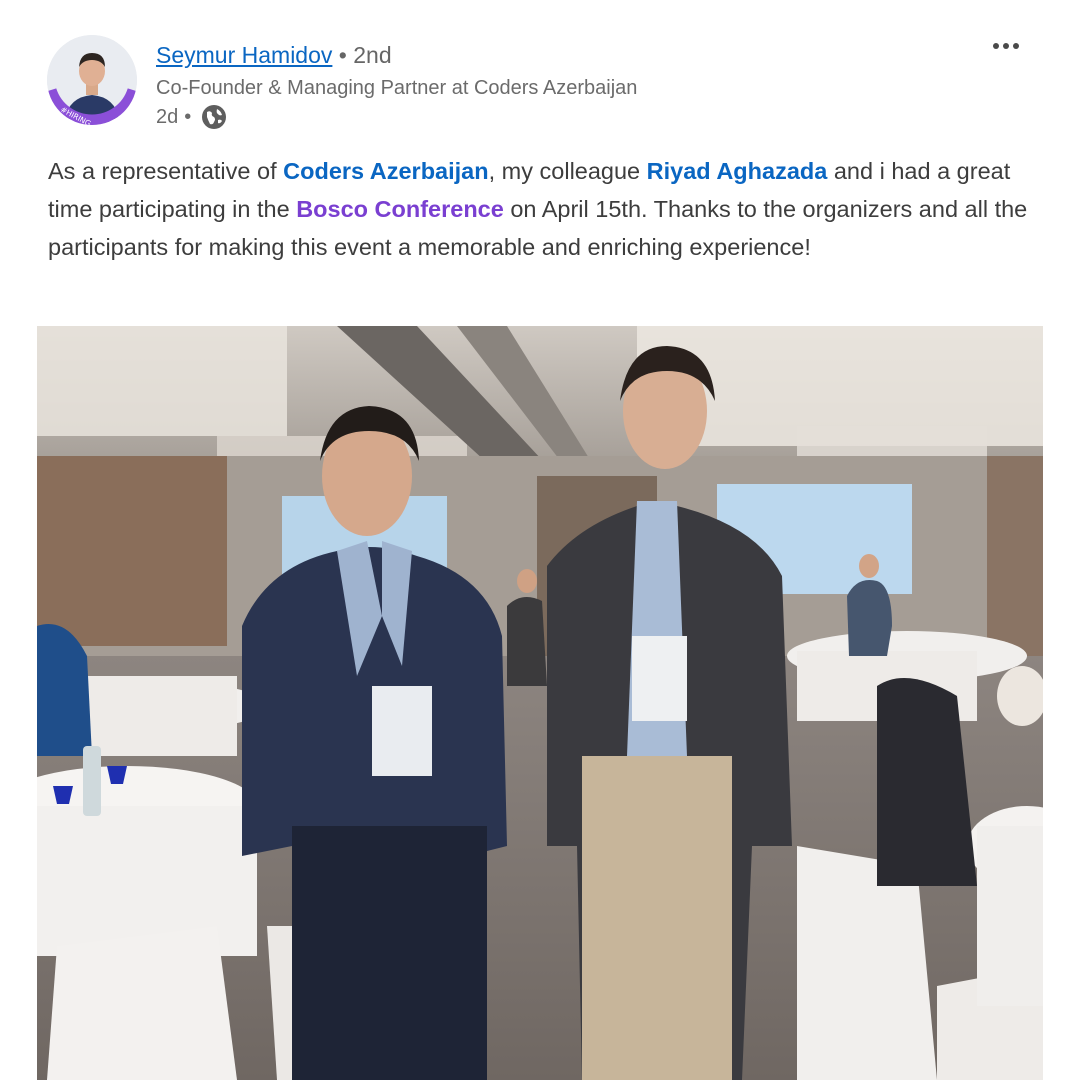 The height and width of the screenshot is (1080, 1080). I want to click on author-name-link: Seymur Hamidov, so click(244, 55).